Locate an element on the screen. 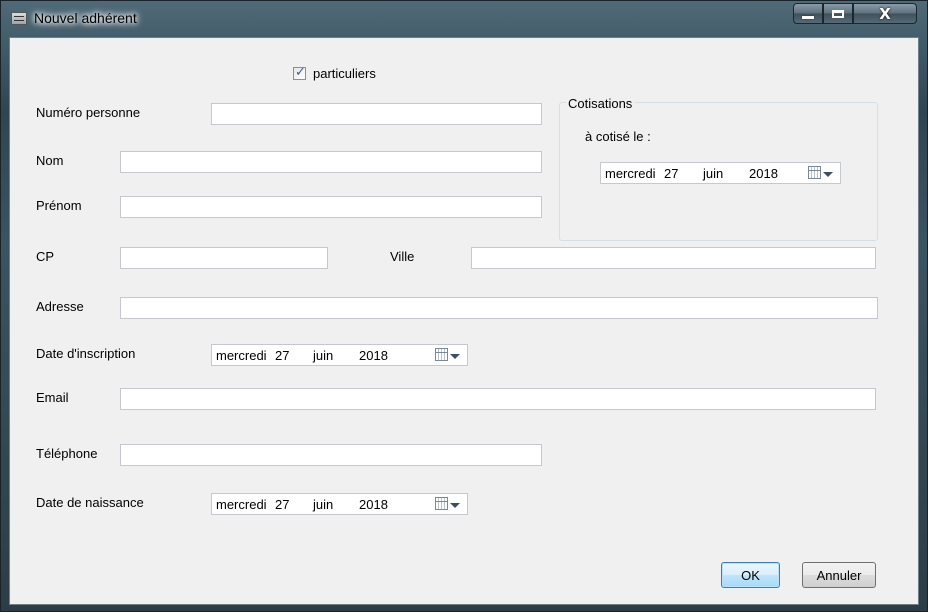  inscription-month: juin is located at coordinates (323, 355).